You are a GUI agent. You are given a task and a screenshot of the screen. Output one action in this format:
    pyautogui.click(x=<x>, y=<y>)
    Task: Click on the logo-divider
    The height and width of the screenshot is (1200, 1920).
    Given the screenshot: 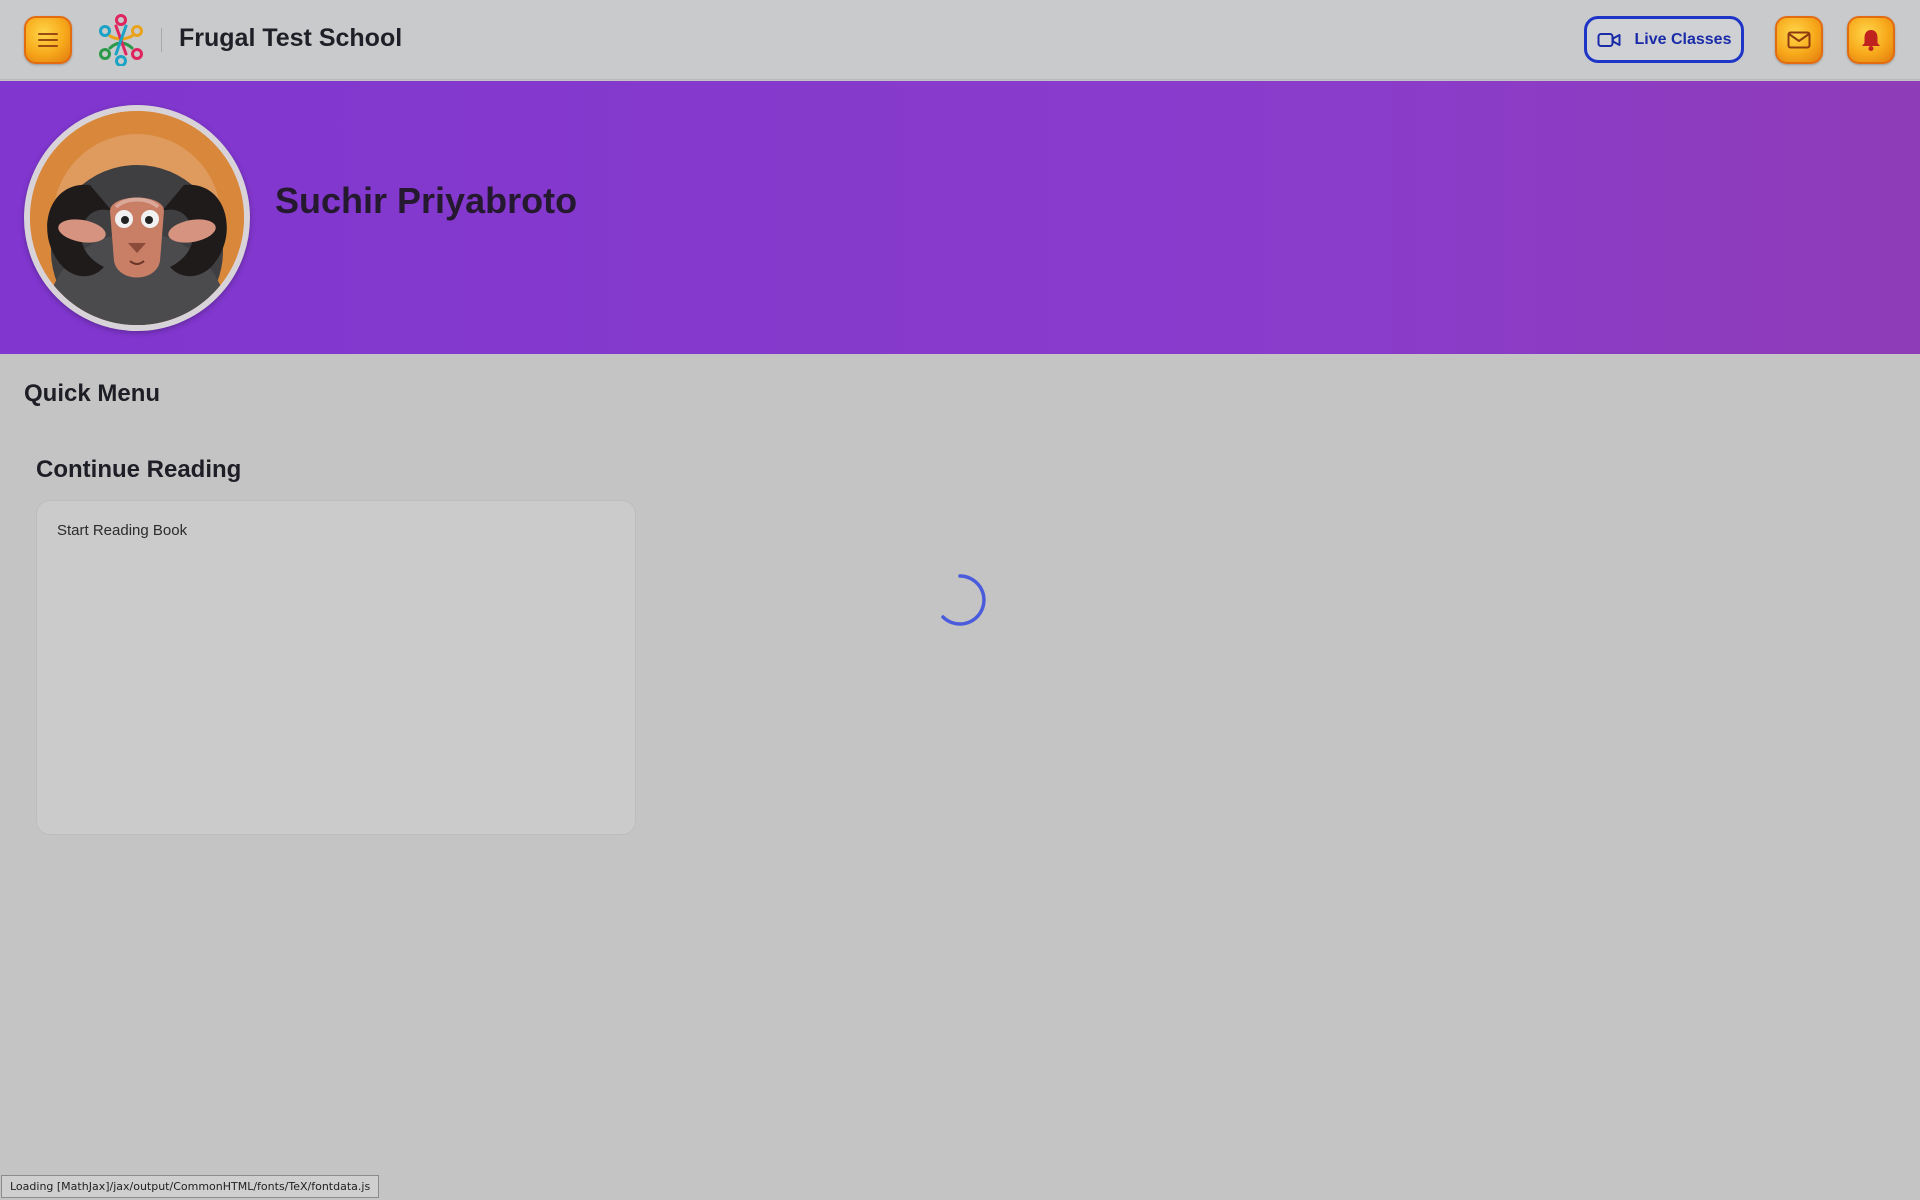 What is the action you would take?
    pyautogui.click(x=161, y=40)
    